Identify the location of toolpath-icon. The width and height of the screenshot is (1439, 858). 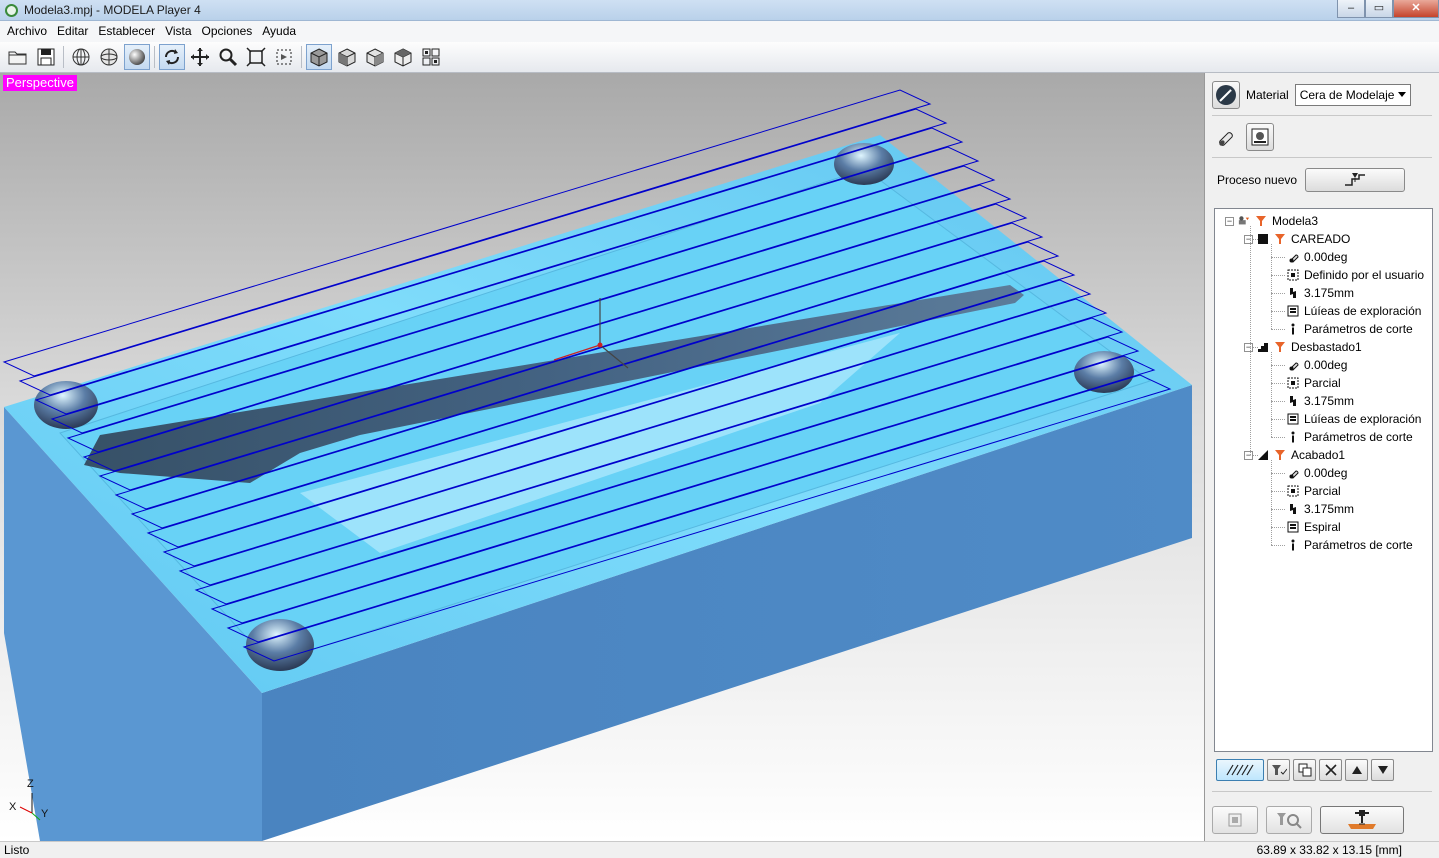
(1240, 770).